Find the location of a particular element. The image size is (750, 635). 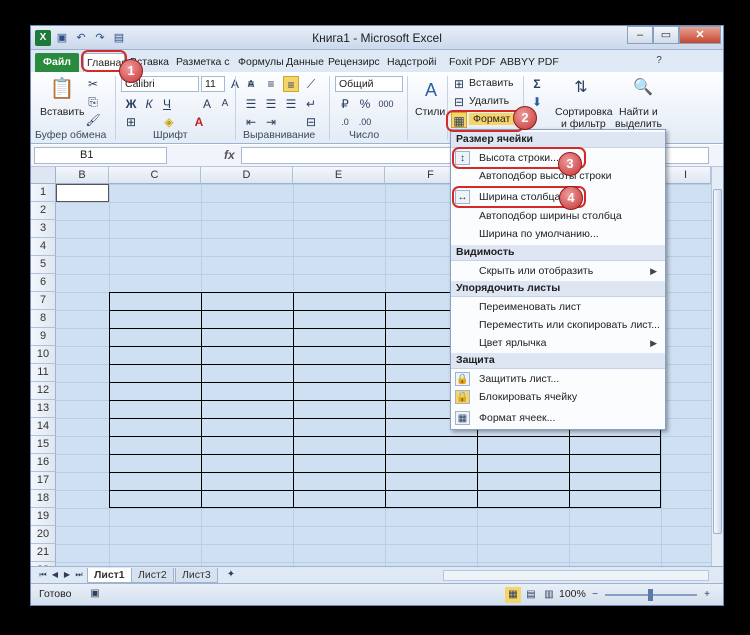

decrease-decimal-icon: .00 is located at coordinates (365, 122).